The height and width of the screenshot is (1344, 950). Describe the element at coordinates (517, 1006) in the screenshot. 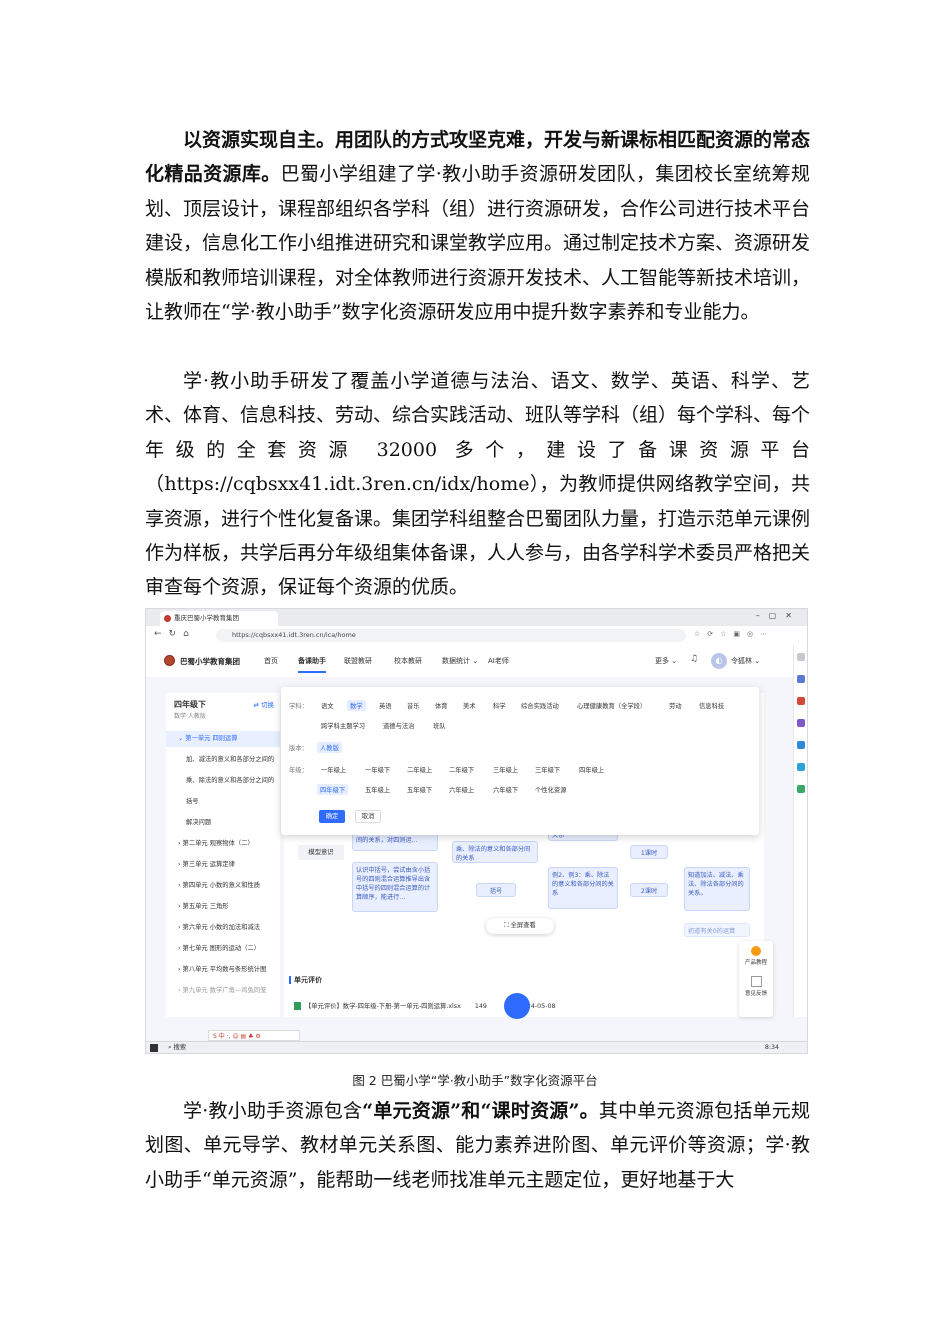

I see `floating-action-button` at that location.